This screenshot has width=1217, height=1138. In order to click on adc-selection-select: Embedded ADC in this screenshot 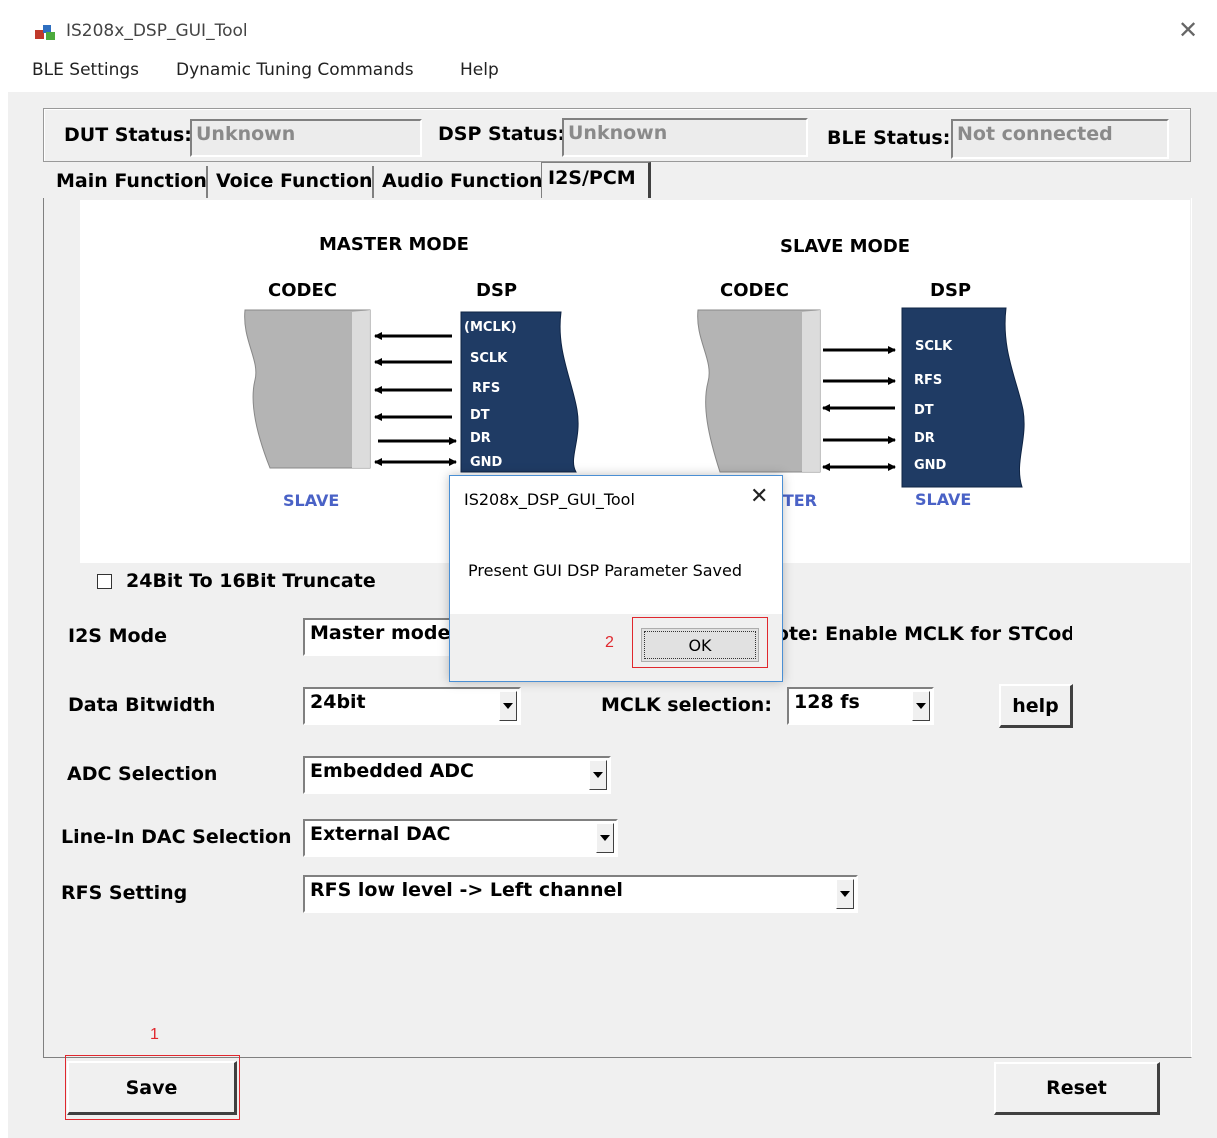, I will do `click(457, 775)`.